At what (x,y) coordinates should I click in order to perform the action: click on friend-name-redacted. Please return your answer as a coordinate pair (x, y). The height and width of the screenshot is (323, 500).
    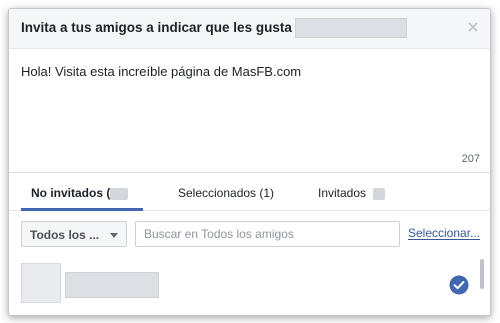
    Looking at the image, I should click on (112, 285).